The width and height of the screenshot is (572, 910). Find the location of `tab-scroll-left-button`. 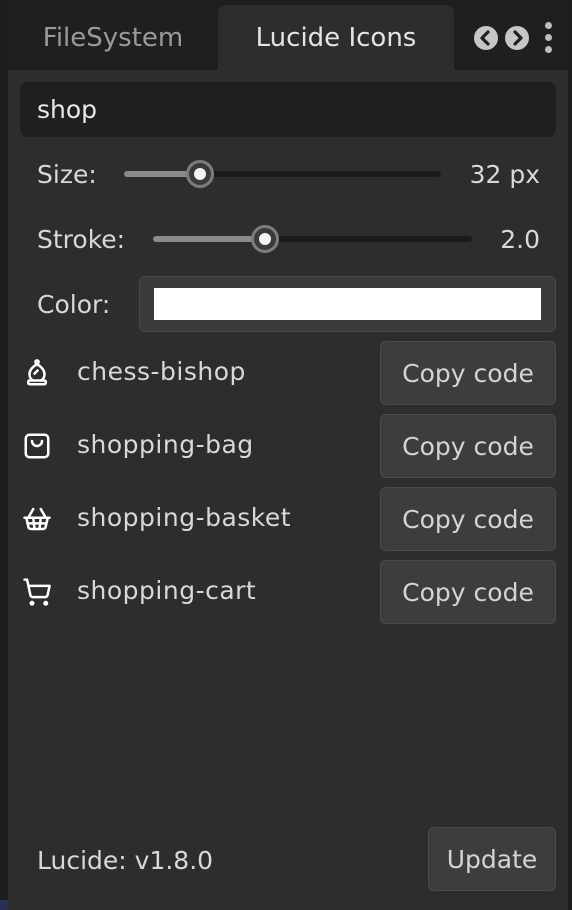

tab-scroll-left-button is located at coordinates (486, 38).